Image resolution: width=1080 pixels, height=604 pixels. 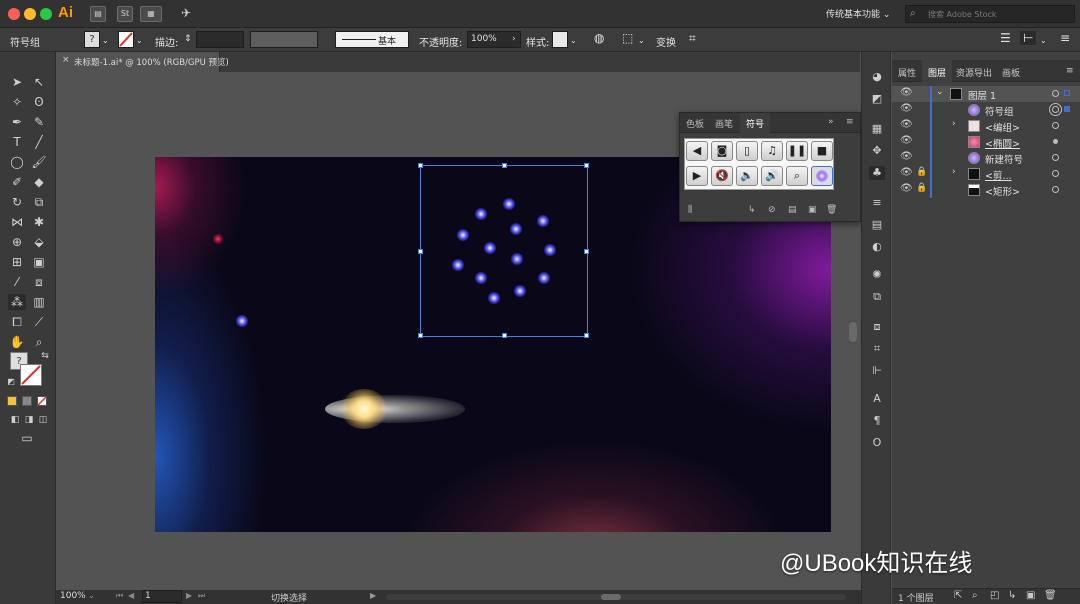 What do you see at coordinates (39, 202) in the screenshot?
I see `scale-tool-icon: ⧉` at bounding box center [39, 202].